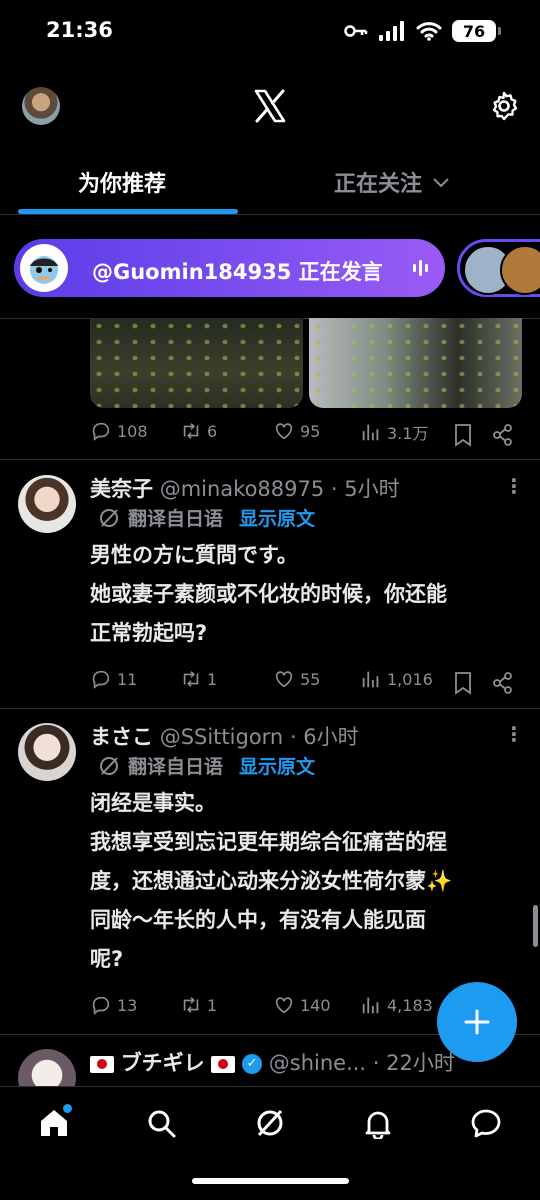  What do you see at coordinates (132, 431) in the screenshot?
I see `reply-count: 108` at bounding box center [132, 431].